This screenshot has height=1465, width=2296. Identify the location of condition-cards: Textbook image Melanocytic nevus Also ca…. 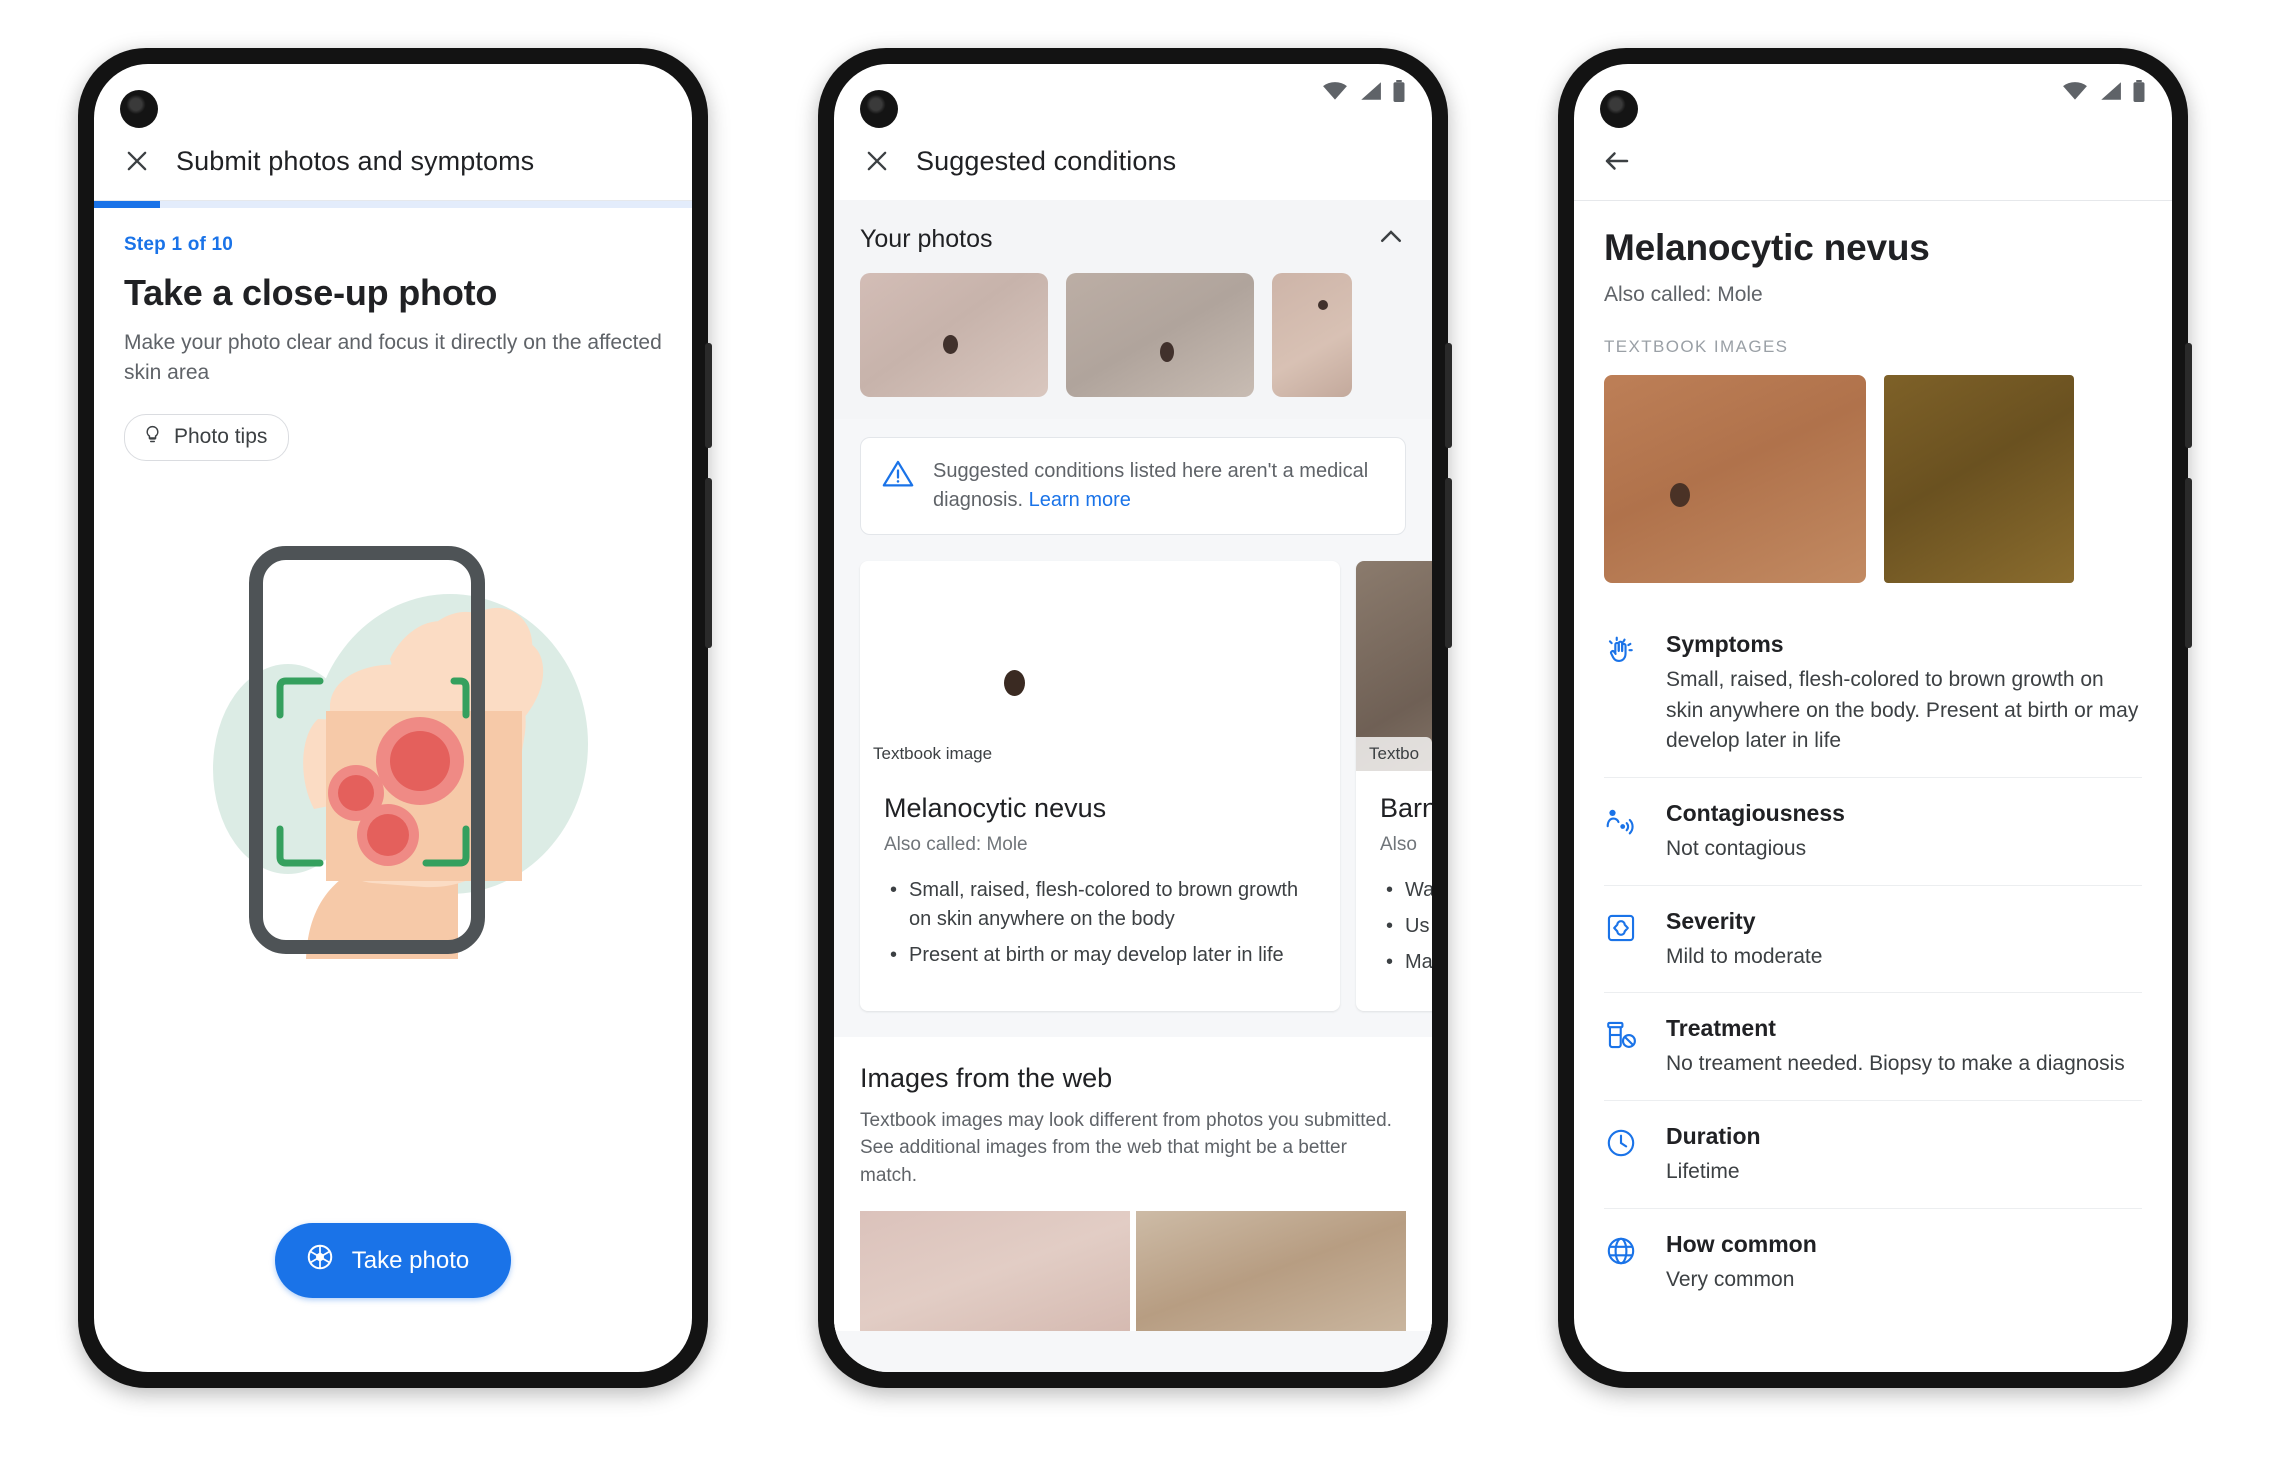
(1133, 773).